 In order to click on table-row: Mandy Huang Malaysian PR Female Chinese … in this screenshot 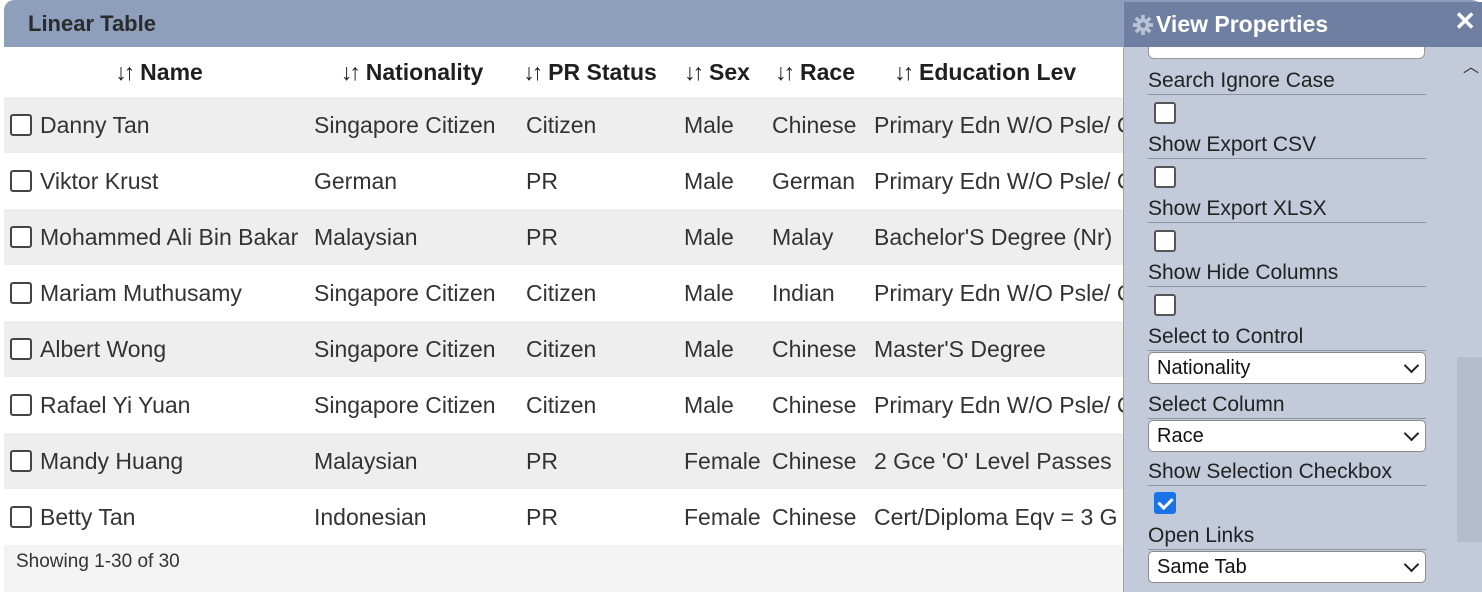, I will do `click(604, 461)`.